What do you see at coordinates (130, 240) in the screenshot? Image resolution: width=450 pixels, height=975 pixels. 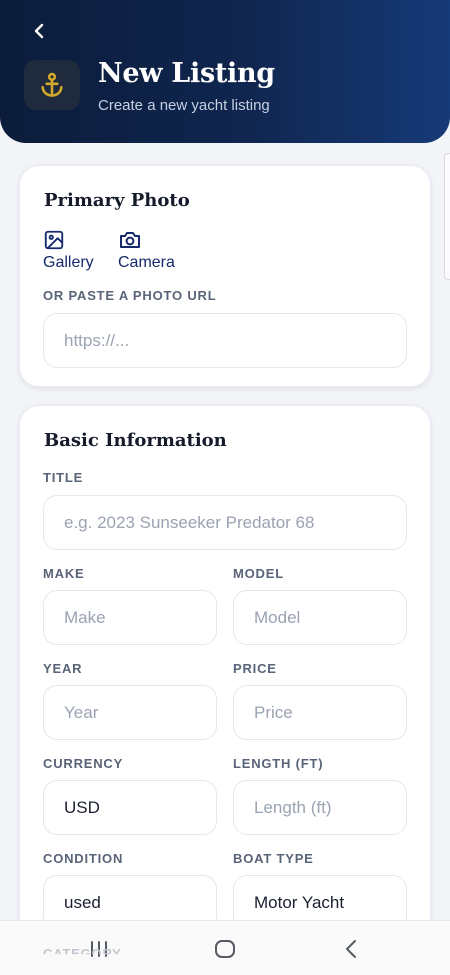 I see `camera-icon` at bounding box center [130, 240].